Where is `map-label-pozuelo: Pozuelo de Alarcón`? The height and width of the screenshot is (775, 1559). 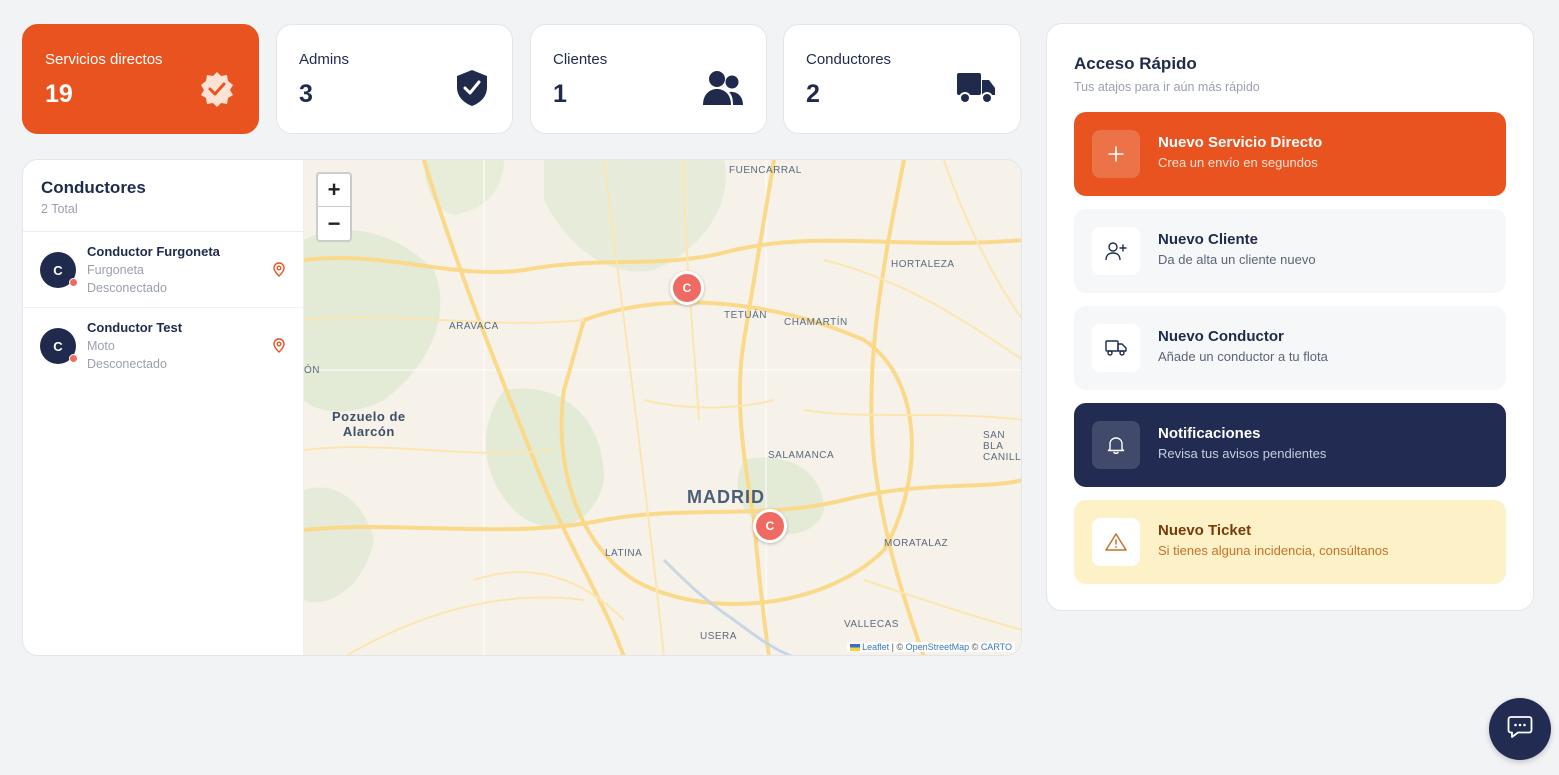 map-label-pozuelo: Pozuelo de Alarcón is located at coordinates (369, 424).